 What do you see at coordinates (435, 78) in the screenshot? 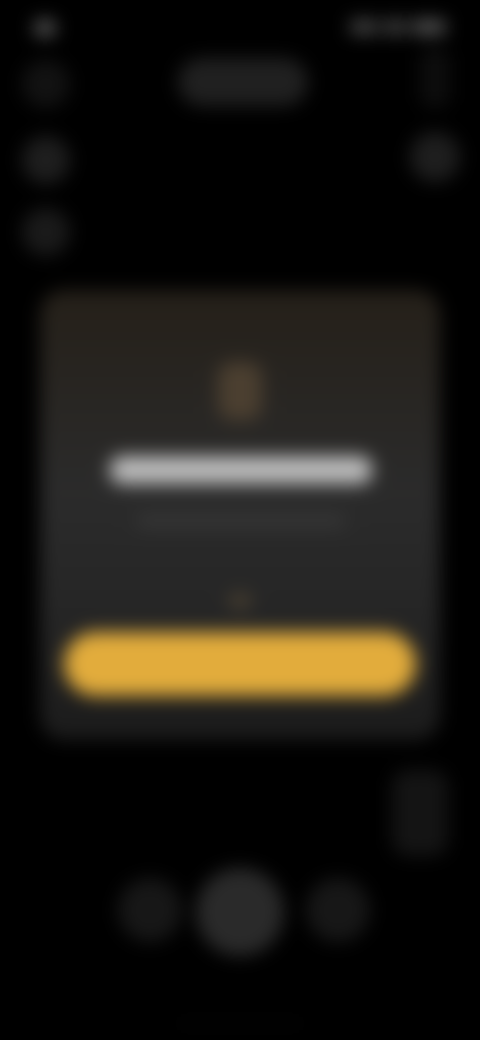
I see `side-strip` at bounding box center [435, 78].